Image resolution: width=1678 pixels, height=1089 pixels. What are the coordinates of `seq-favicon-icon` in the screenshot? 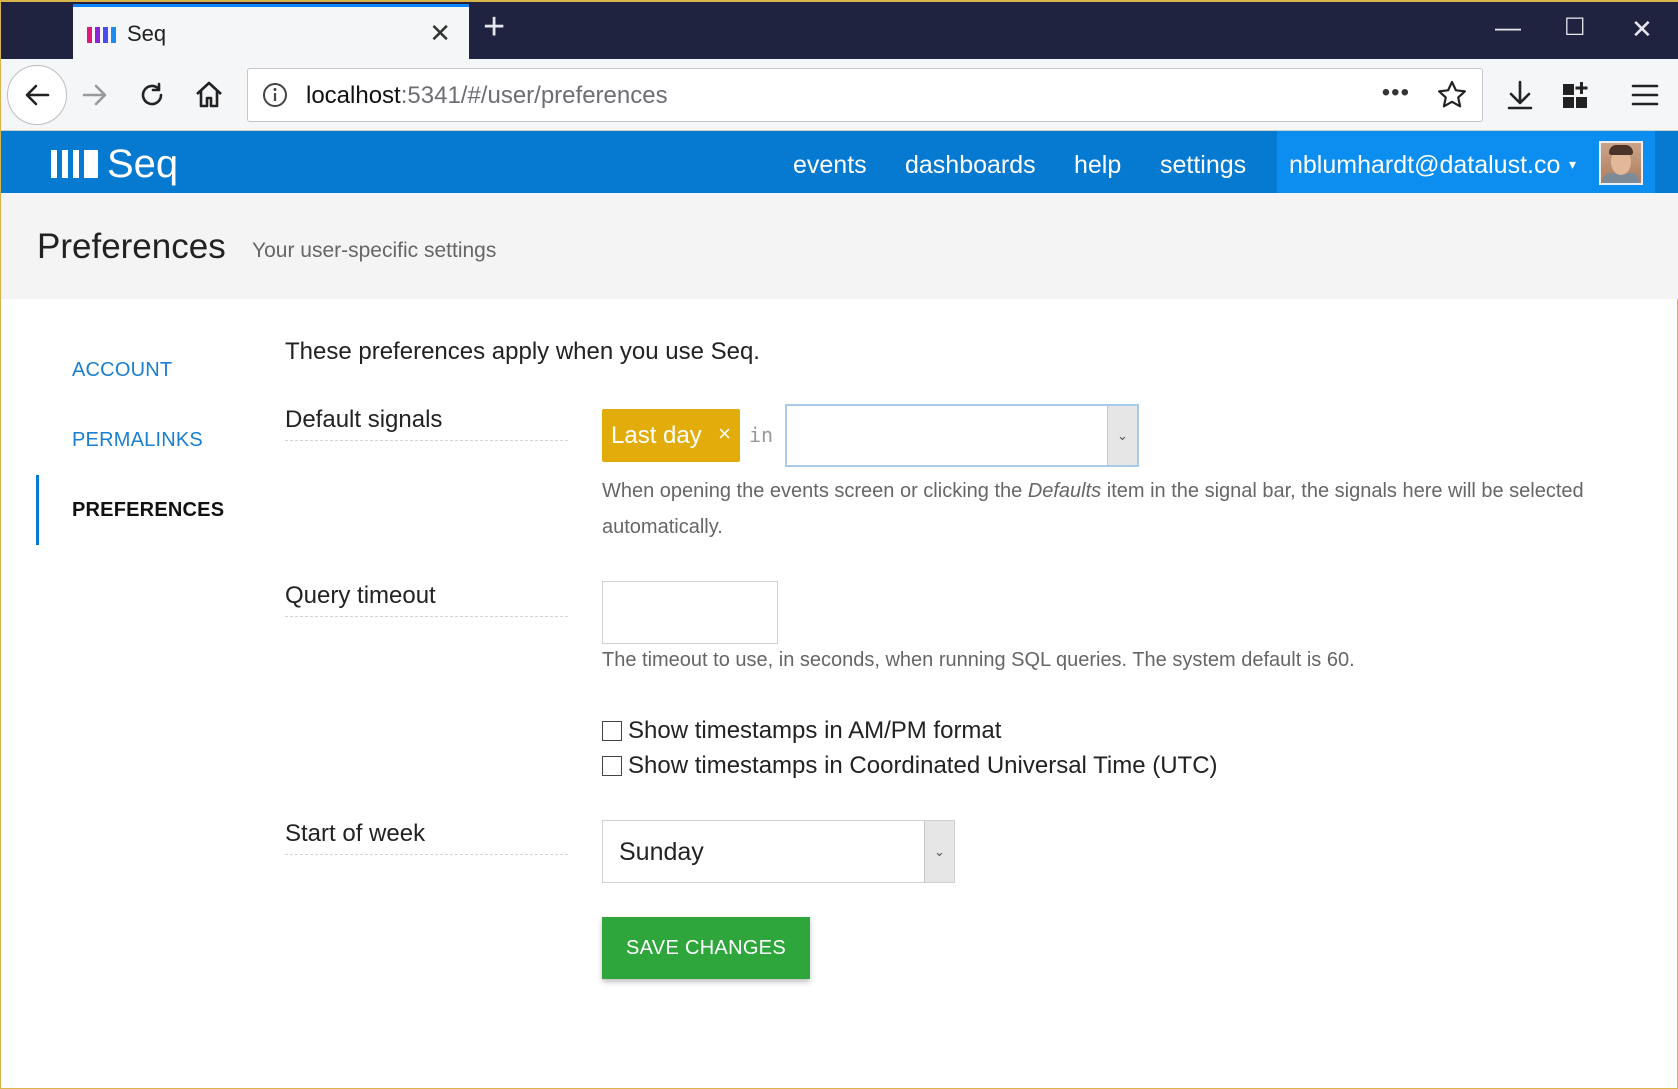 It's located at (101, 35).